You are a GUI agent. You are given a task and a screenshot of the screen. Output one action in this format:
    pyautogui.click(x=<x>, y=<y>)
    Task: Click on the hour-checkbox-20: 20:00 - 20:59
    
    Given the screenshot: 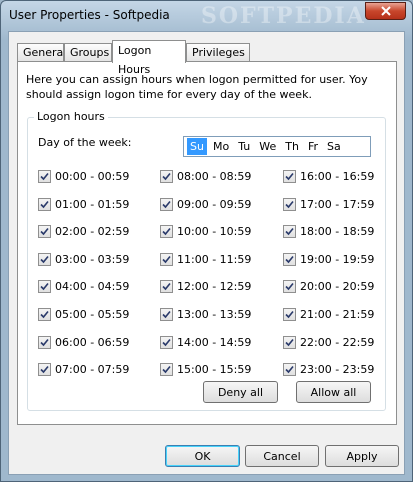 What is the action you would take?
    pyautogui.click(x=328, y=286)
    